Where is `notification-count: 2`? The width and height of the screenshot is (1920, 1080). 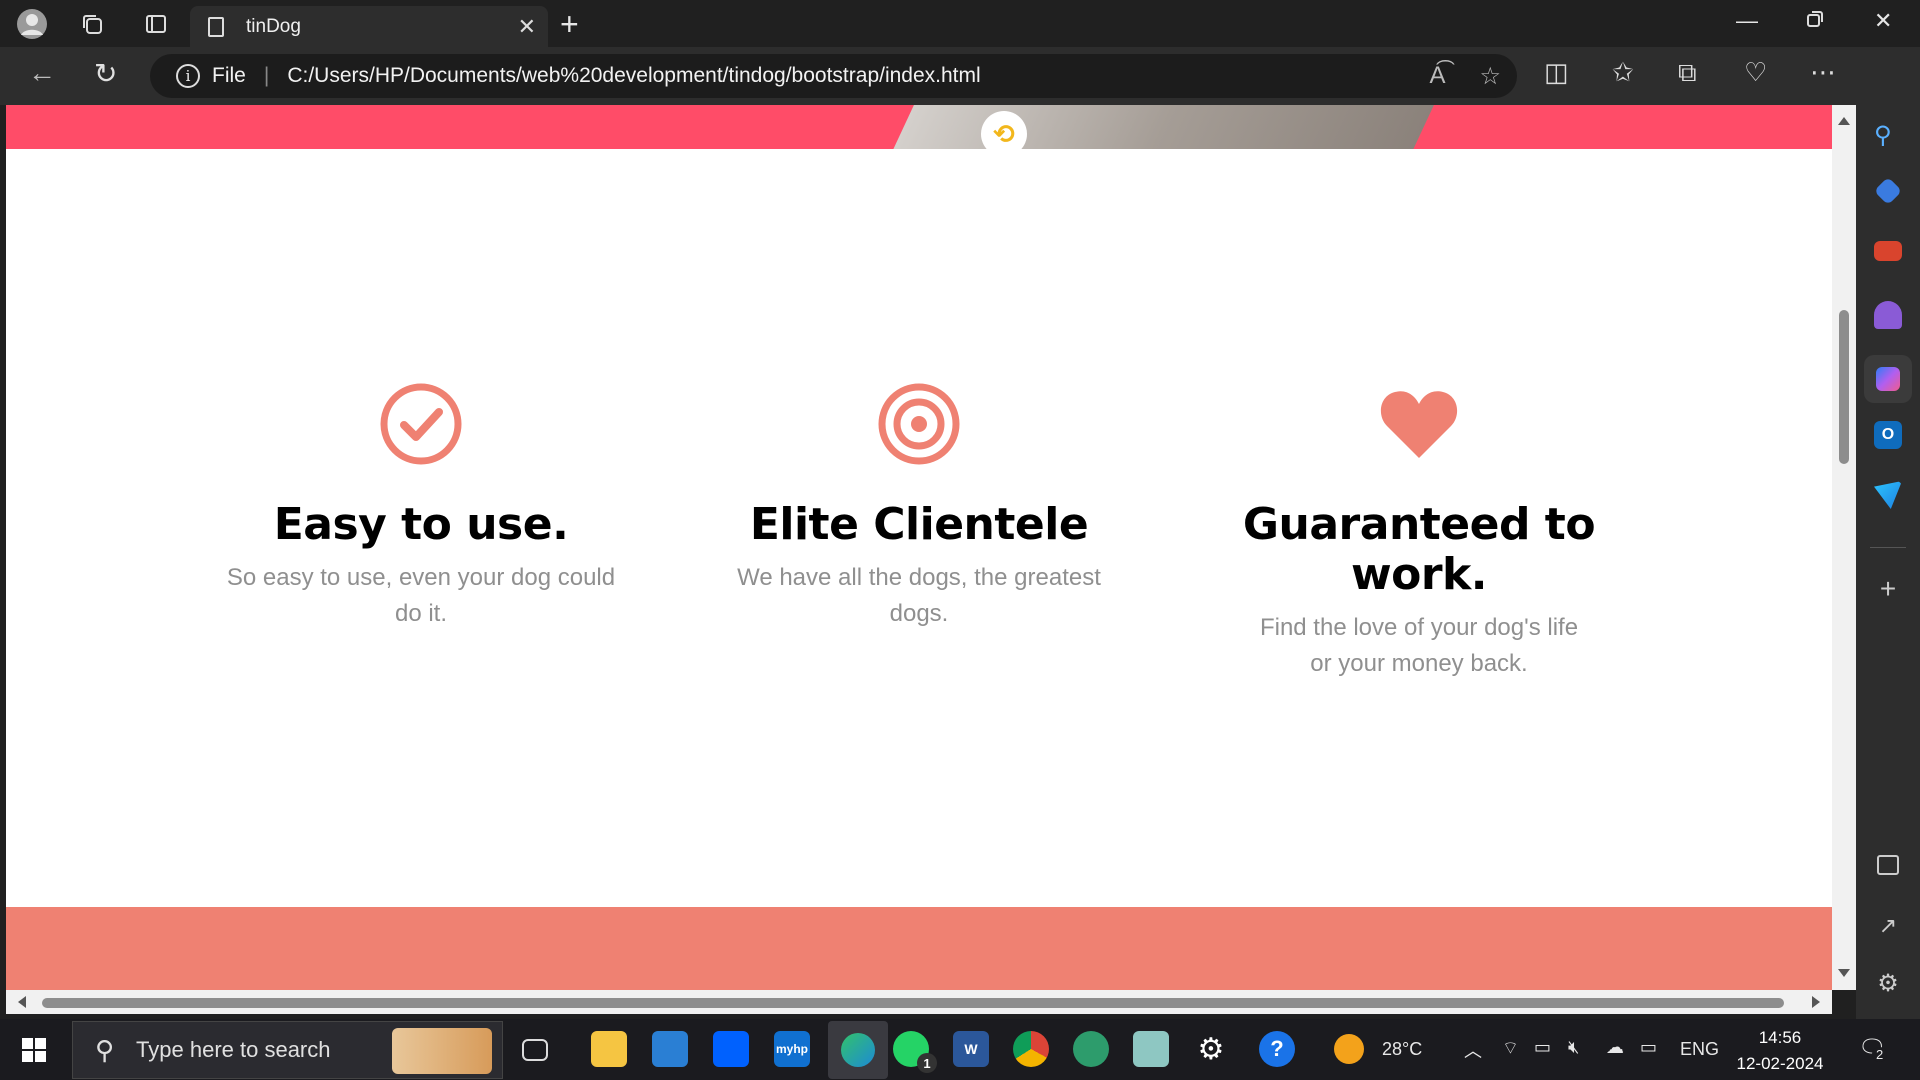 notification-count: 2 is located at coordinates (1880, 1054).